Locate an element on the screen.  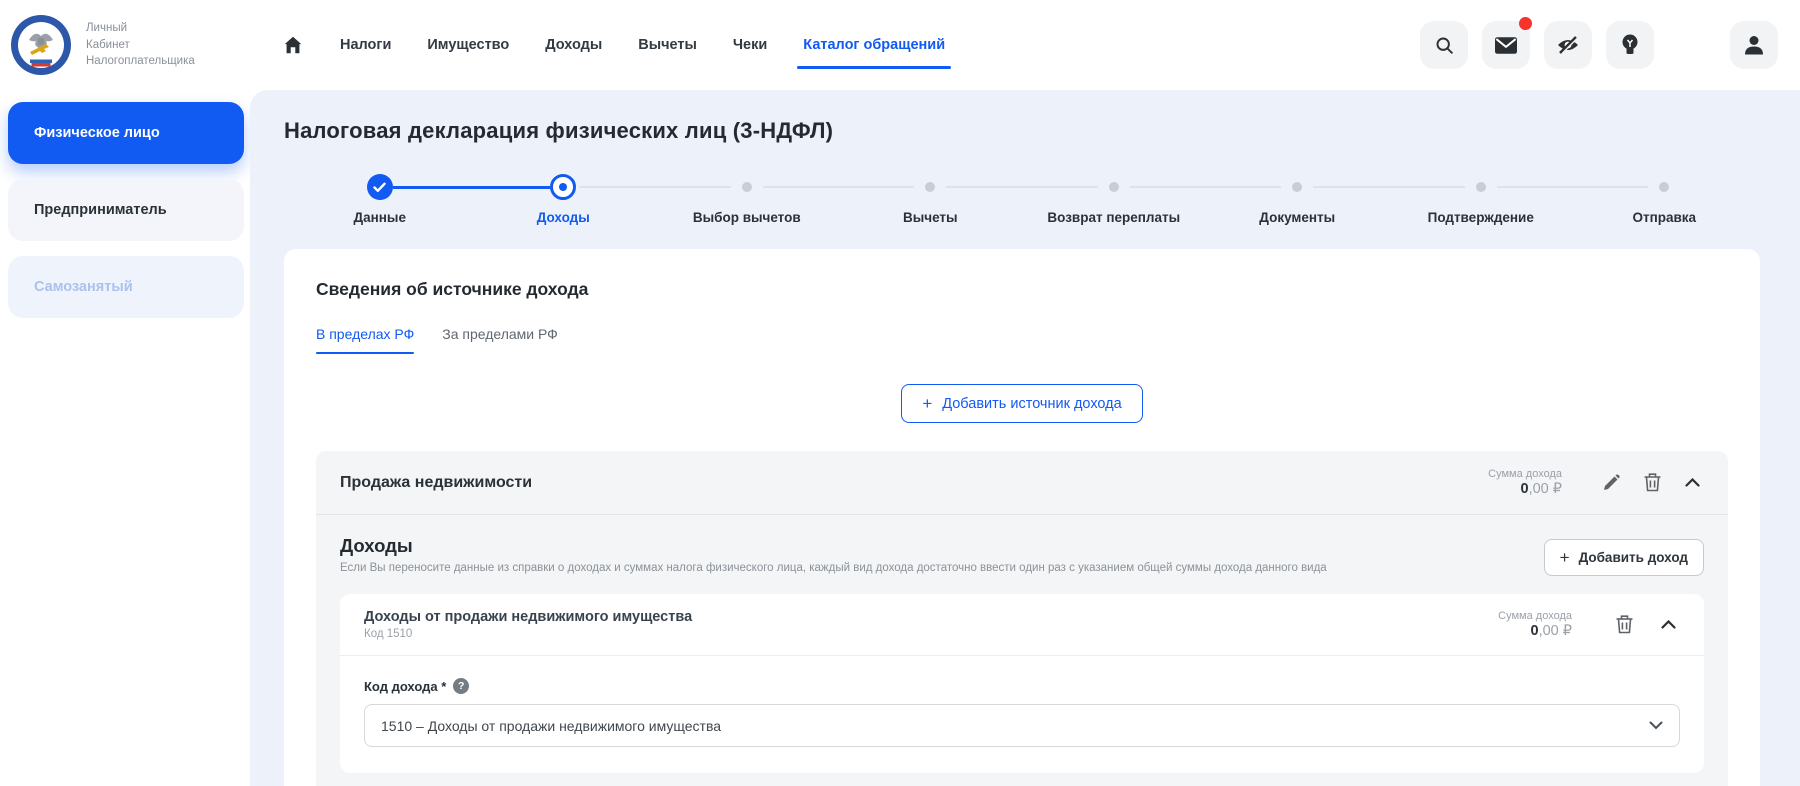
tips-button is located at coordinates (1630, 45).